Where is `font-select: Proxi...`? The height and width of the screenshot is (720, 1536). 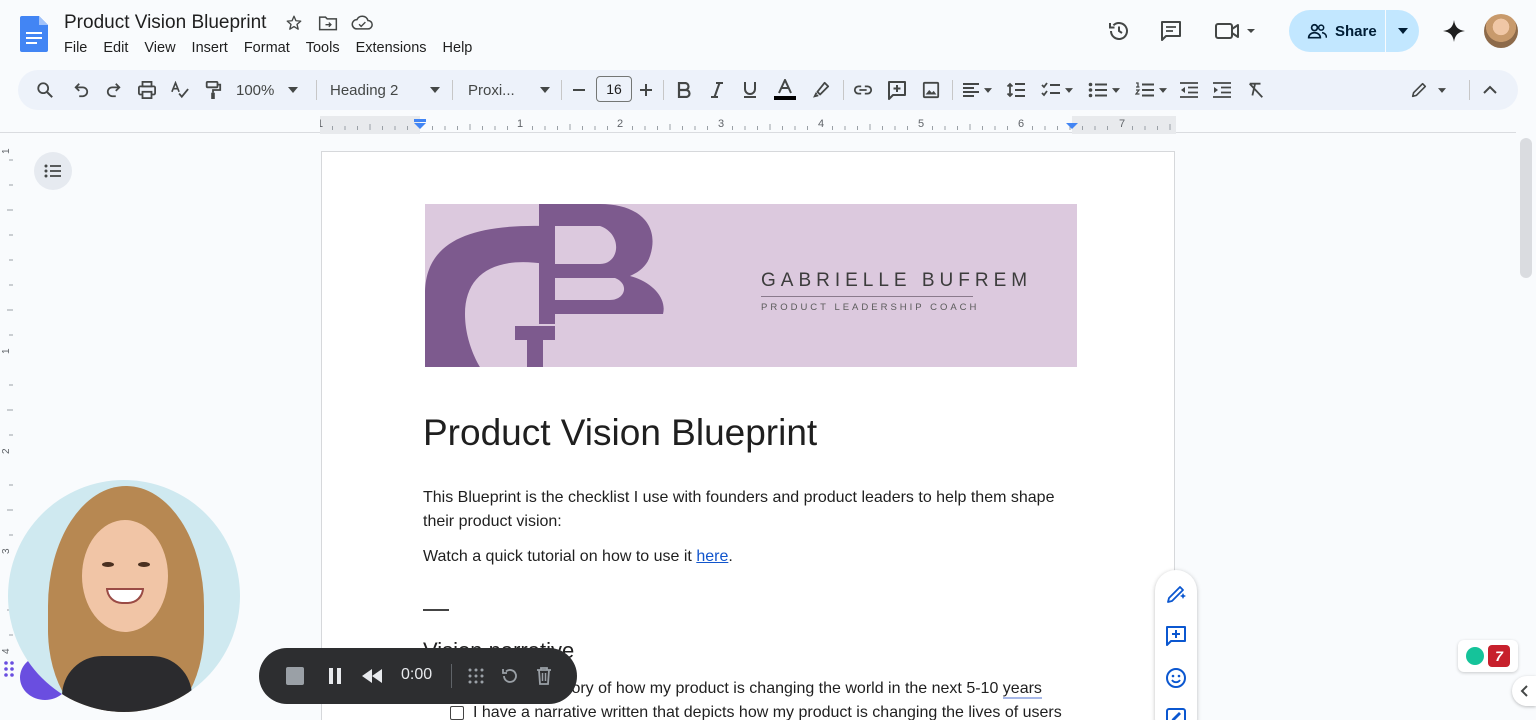
font-select: Proxi... is located at coordinates (509, 90).